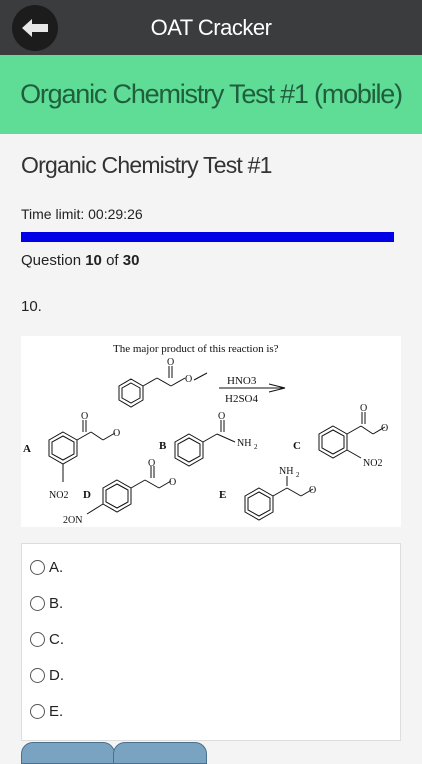 The height and width of the screenshot is (764, 422). What do you see at coordinates (46, 711) in the screenshot?
I see `option-e: E.` at bounding box center [46, 711].